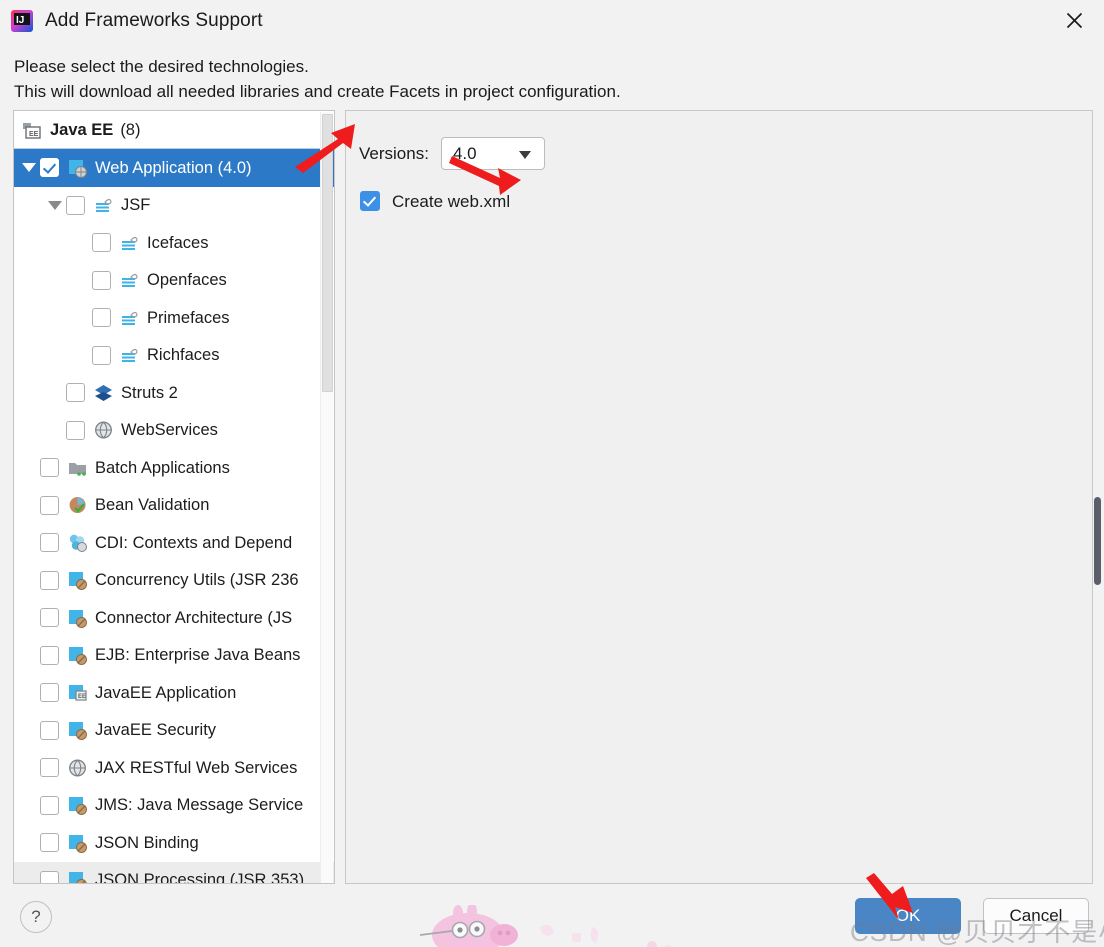 This screenshot has width=1104, height=947. I want to click on tree-row-richfaces: Richfaces, so click(174, 356).